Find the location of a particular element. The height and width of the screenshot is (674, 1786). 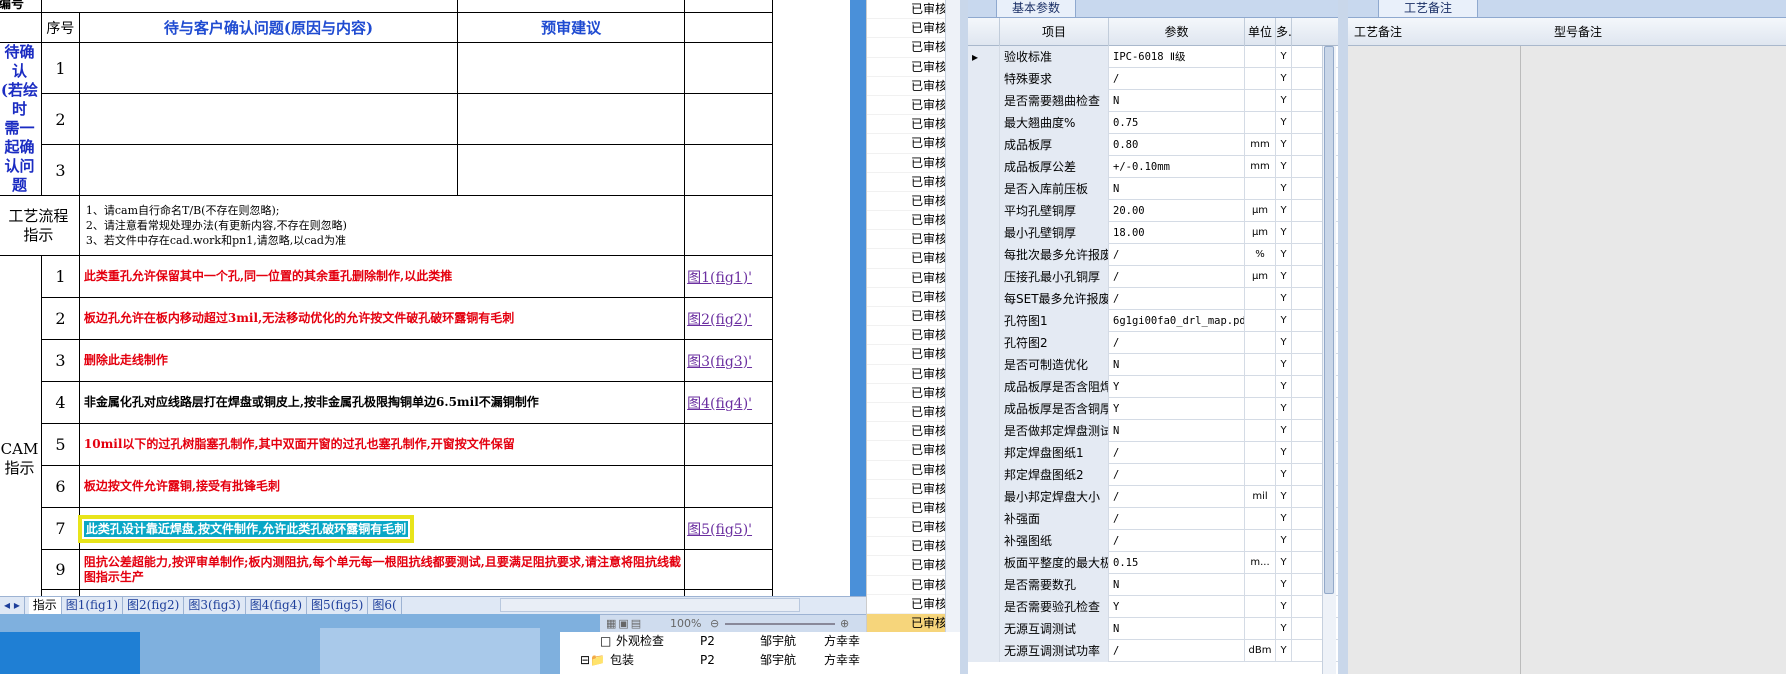

param-value: 0.15 is located at coordinates (1177, 563).